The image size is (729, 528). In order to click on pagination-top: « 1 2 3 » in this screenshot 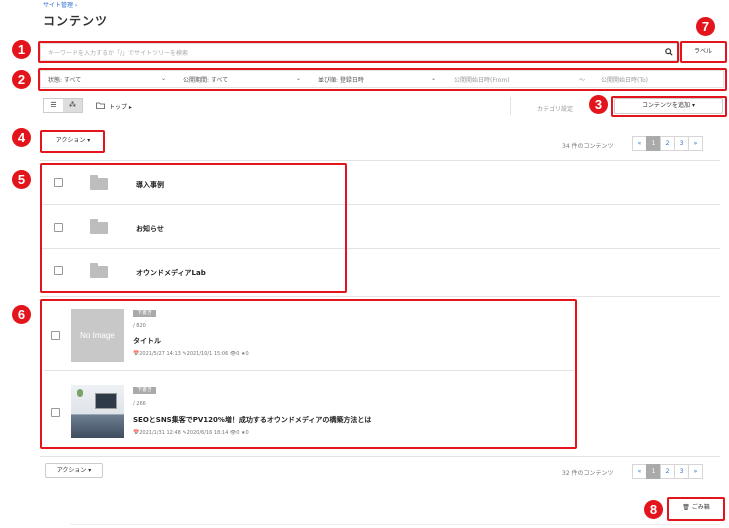, I will do `click(667, 143)`.